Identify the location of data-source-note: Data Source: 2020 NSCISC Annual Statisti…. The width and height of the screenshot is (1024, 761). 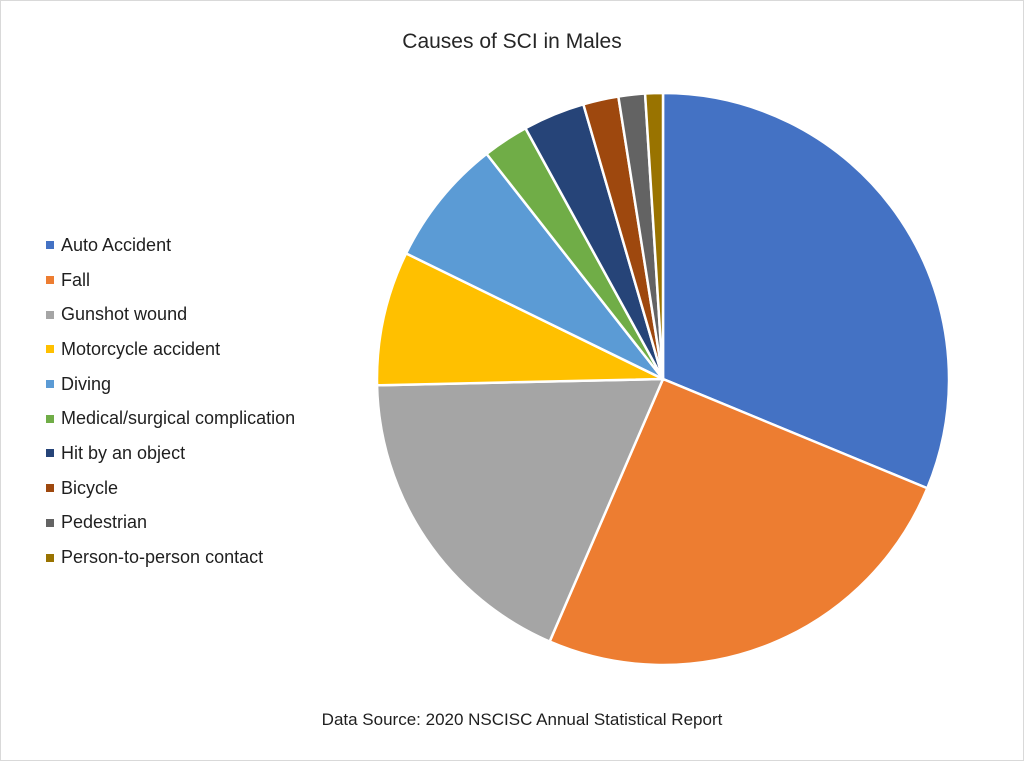
(522, 719).